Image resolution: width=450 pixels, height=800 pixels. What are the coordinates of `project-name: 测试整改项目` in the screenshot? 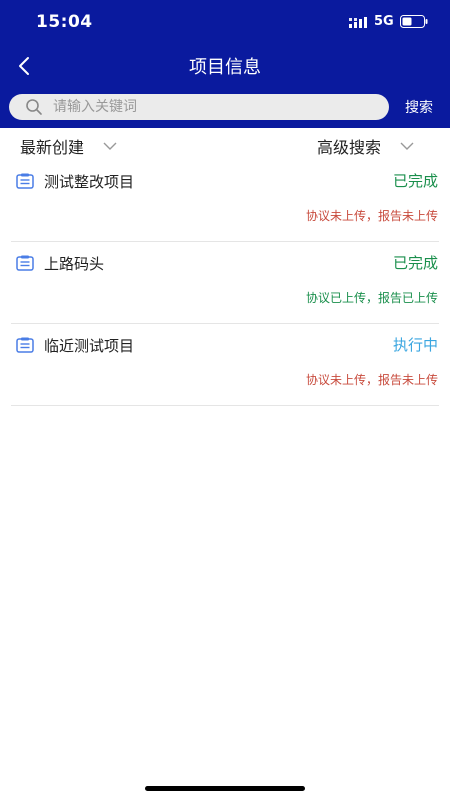 It's located at (89, 182).